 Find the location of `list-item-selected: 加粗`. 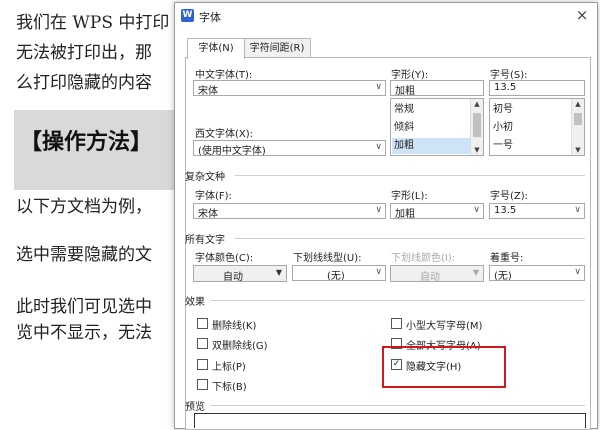

list-item-selected: 加粗 is located at coordinates (431, 146).